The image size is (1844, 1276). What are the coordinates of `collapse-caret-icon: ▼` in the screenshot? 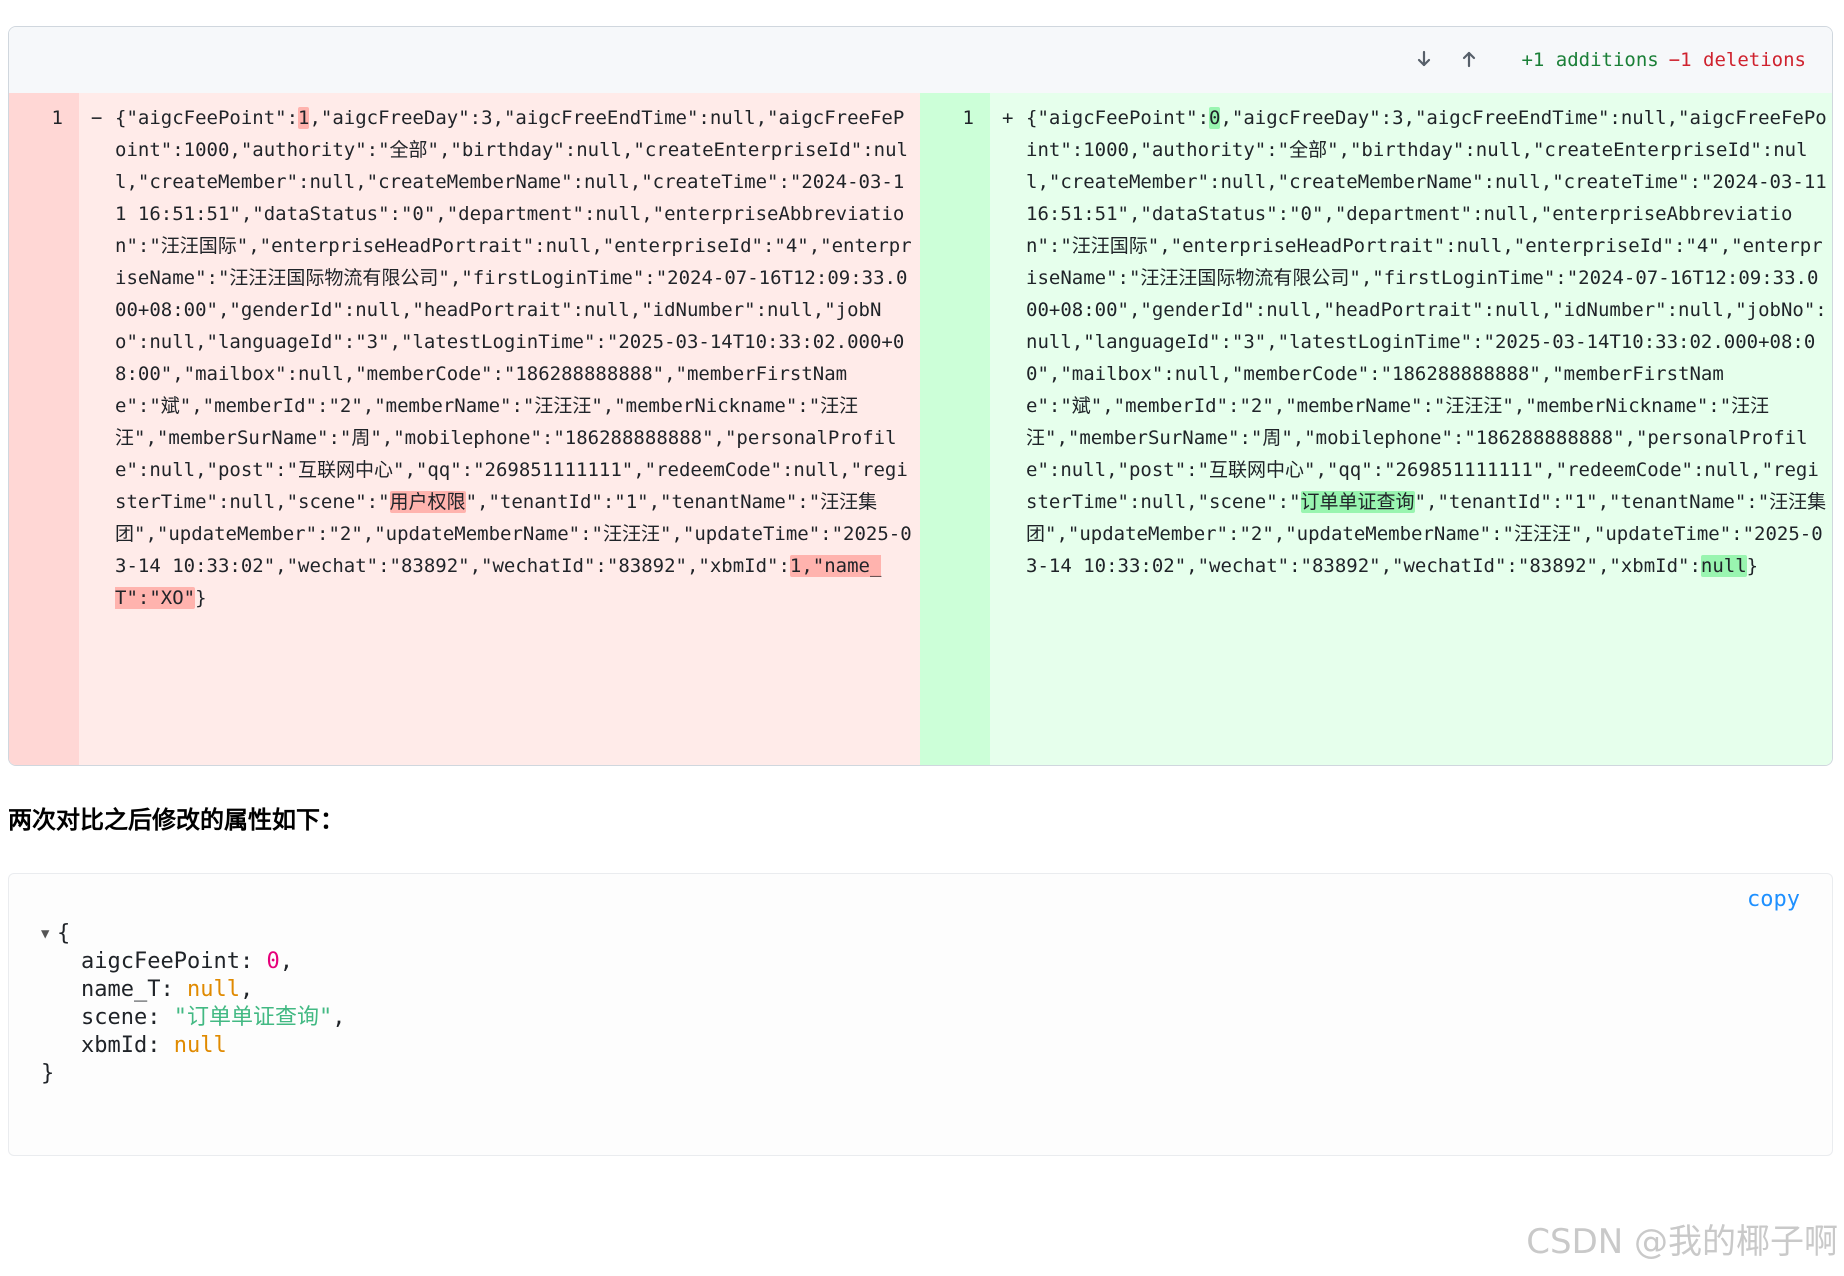 It's located at (49, 934).